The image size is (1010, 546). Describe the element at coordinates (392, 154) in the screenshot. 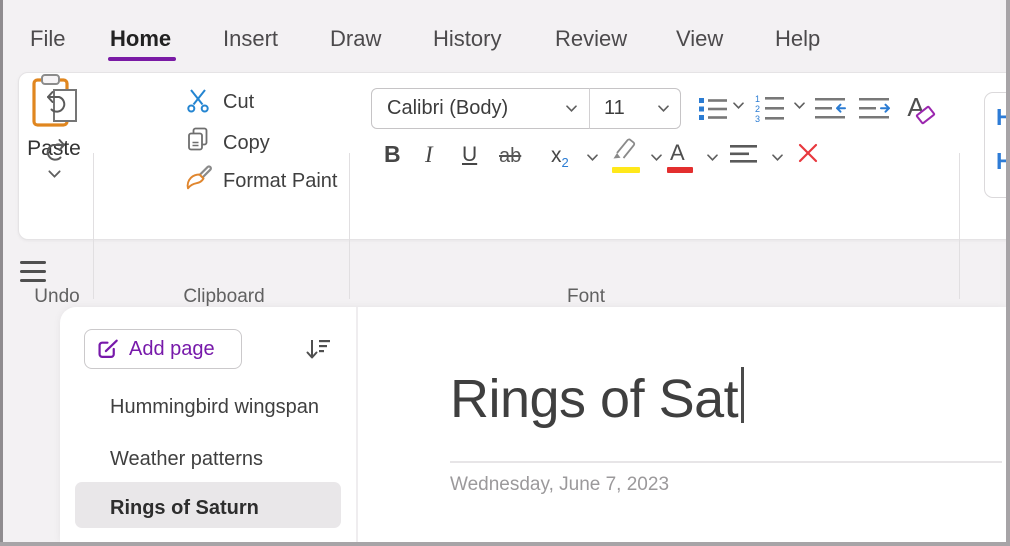

I see `bold-button: B` at that location.